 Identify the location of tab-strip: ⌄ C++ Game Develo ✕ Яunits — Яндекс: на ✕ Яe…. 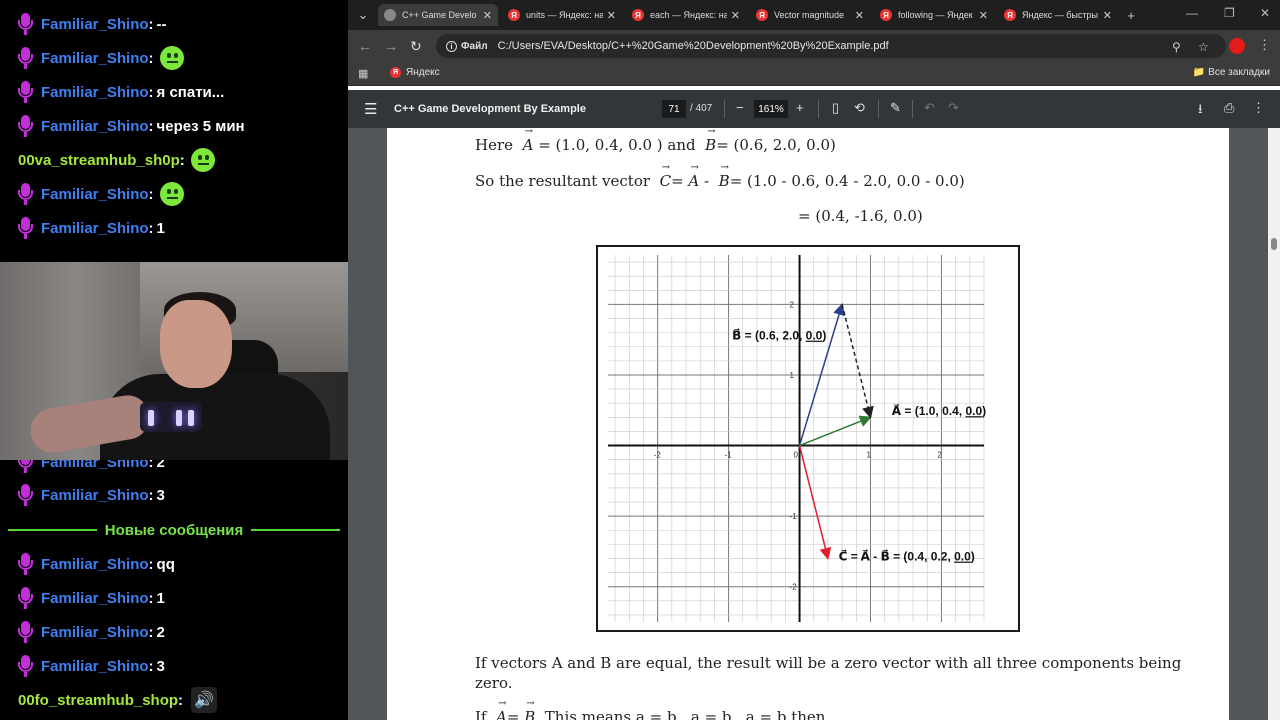
(814, 15).